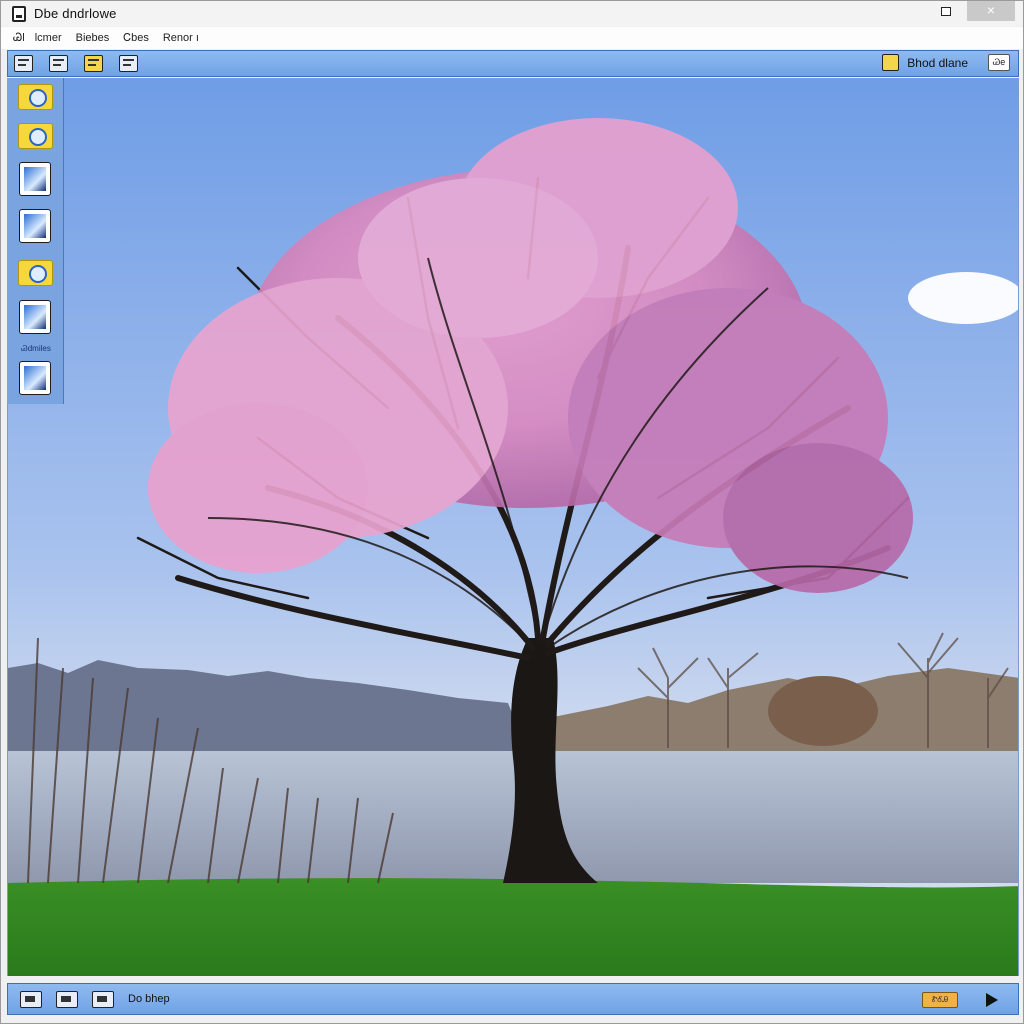 This screenshot has width=1024, height=1024. Describe the element at coordinates (23, 63) in the screenshot. I see `toolbar-properties-icon` at that location.